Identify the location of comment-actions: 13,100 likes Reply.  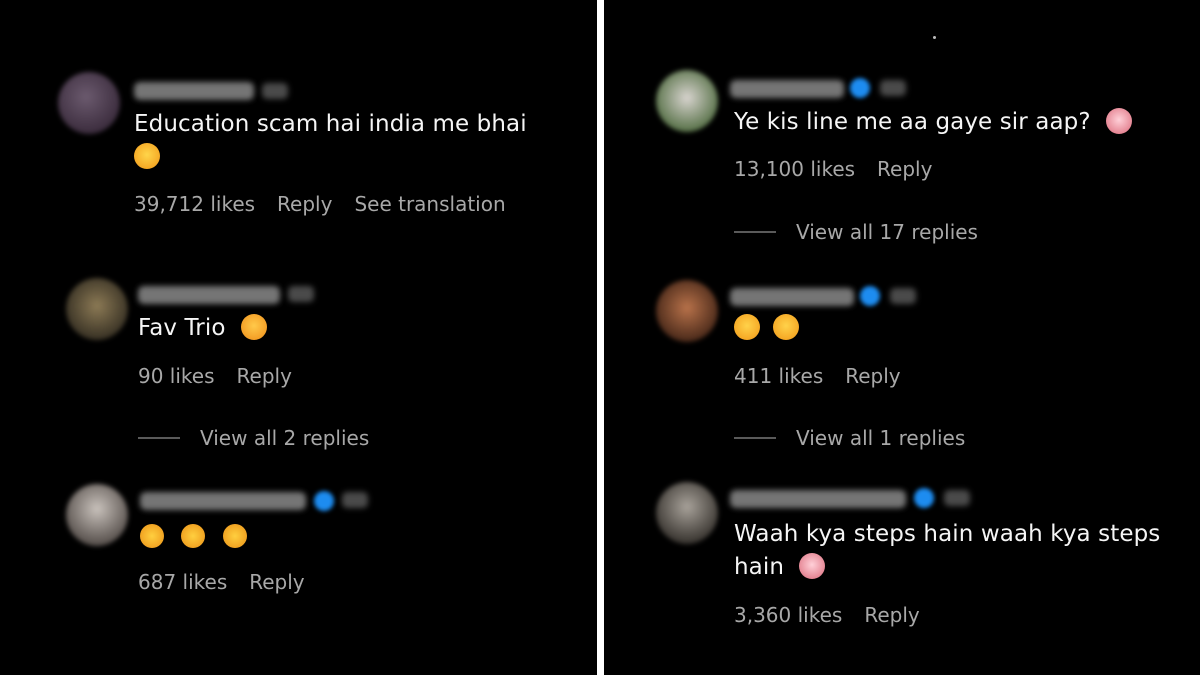
(844, 169).